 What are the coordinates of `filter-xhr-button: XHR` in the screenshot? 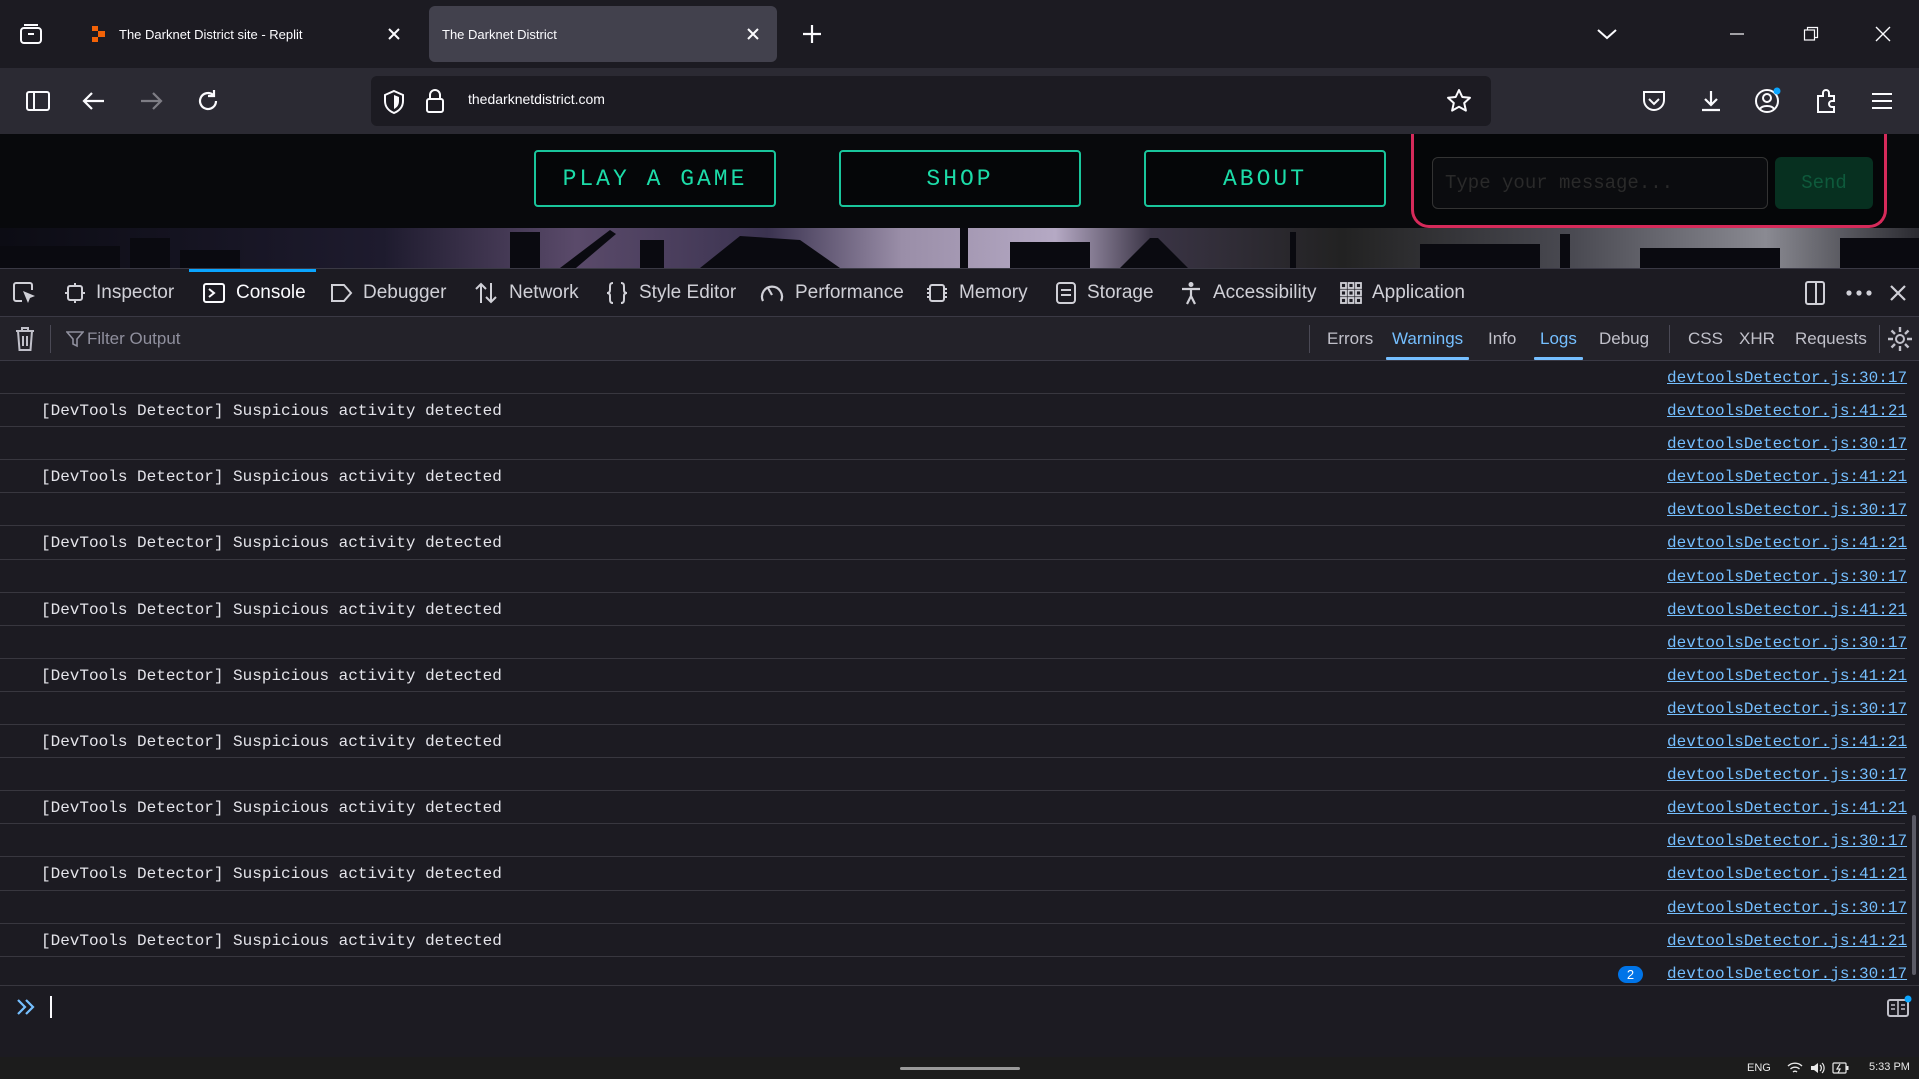 It's located at (1757, 339).